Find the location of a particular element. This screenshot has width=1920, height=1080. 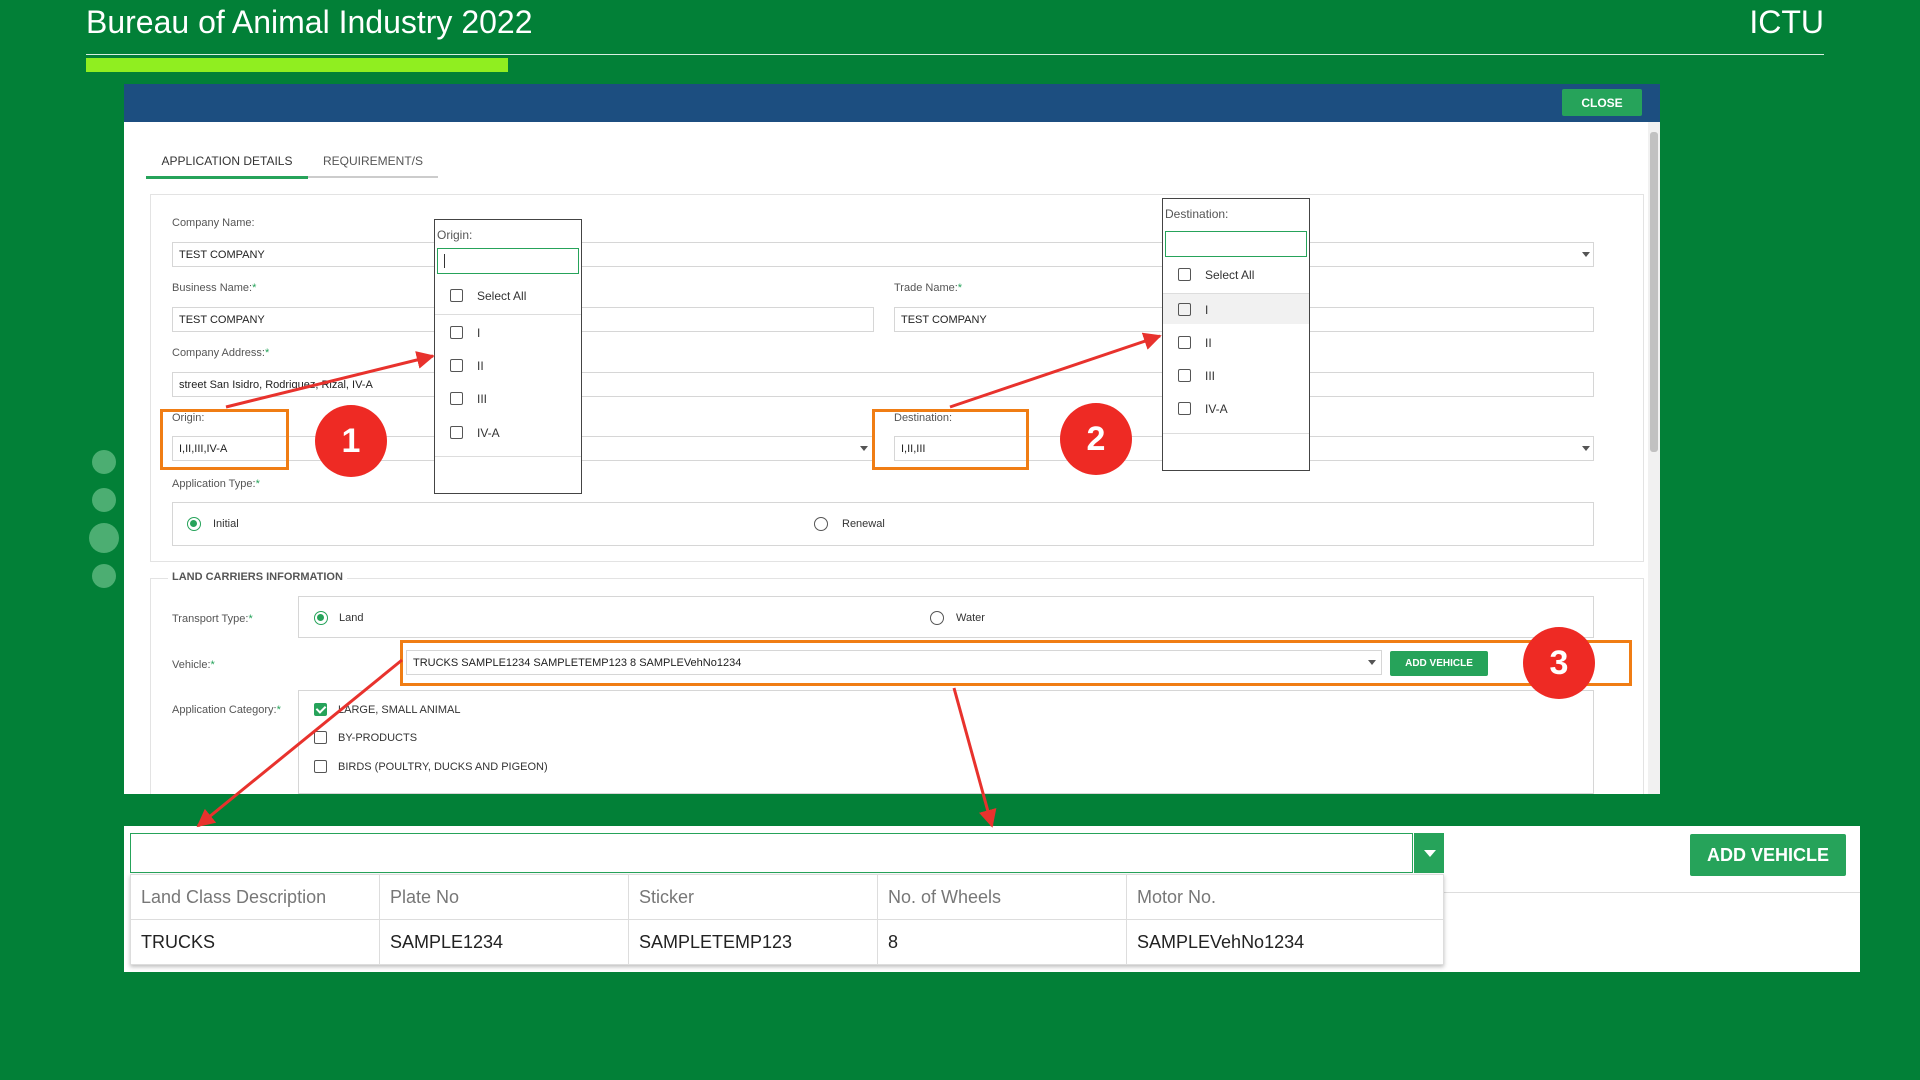

title-rule is located at coordinates (955, 54).